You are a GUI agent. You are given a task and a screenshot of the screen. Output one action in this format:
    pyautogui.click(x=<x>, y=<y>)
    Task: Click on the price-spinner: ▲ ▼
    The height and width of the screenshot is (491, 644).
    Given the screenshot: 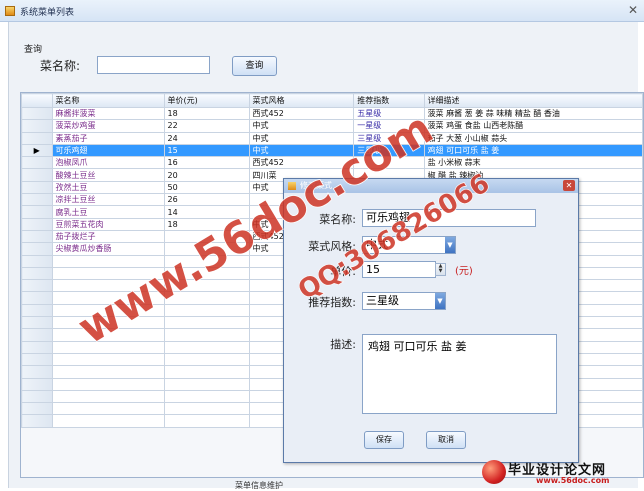 What is the action you would take?
    pyautogui.click(x=440, y=269)
    